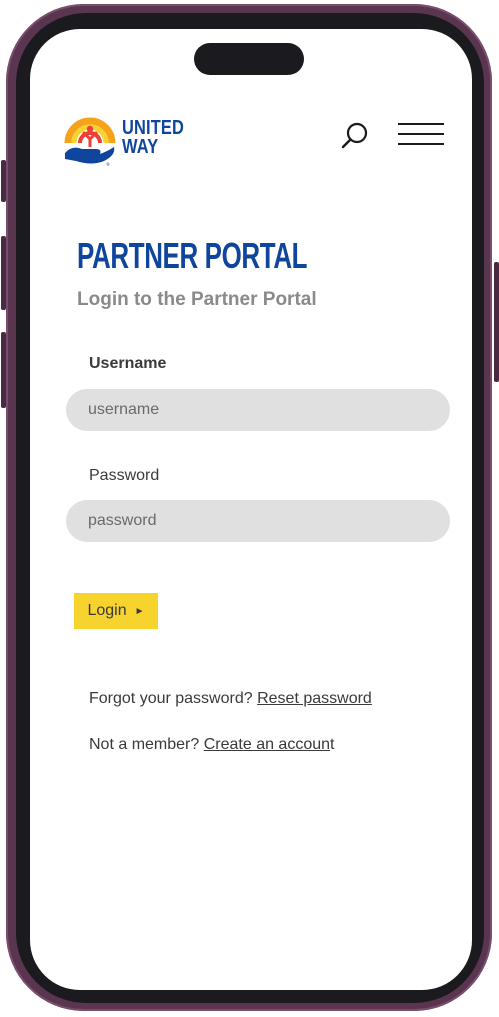 This screenshot has height=1017, width=499. Describe the element at coordinates (128, 363) in the screenshot. I see `username-label: Username` at that location.